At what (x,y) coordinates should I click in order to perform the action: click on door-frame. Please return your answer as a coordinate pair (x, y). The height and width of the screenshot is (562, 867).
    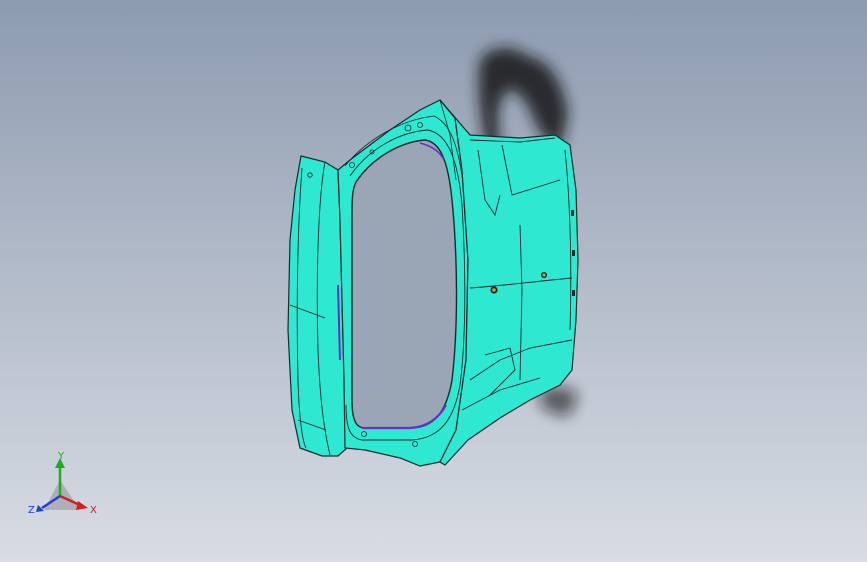
    Looking at the image, I should click on (403, 283).